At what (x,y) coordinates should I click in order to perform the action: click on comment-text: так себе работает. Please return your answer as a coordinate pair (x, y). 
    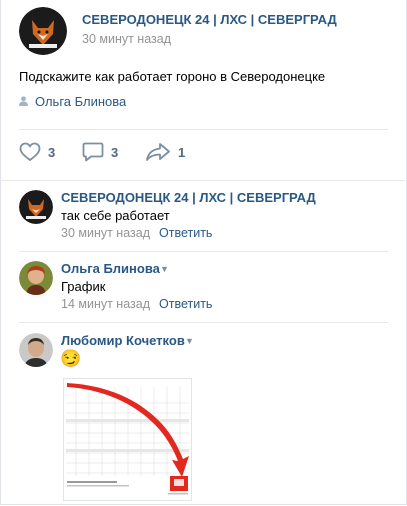
    Looking at the image, I should click on (115, 215).